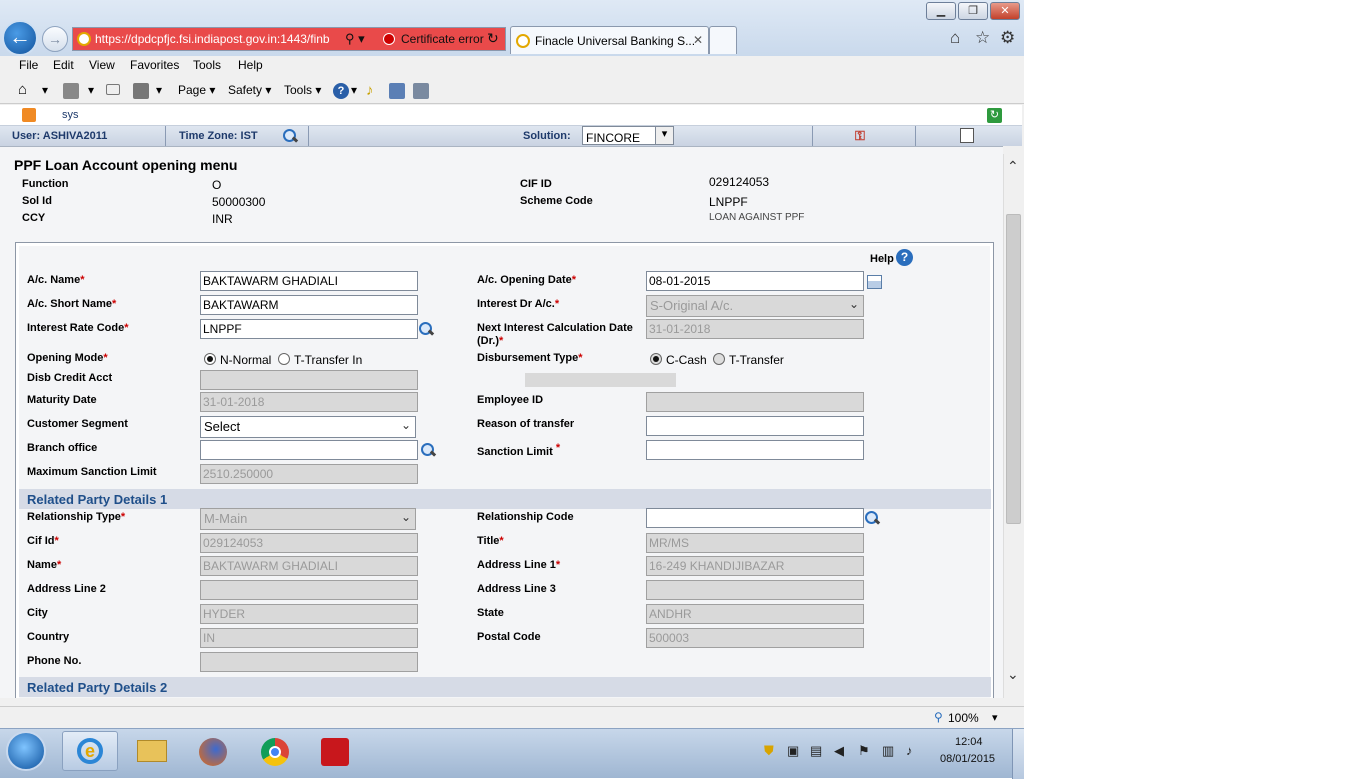  I want to click on rss-icon, so click(29, 115).